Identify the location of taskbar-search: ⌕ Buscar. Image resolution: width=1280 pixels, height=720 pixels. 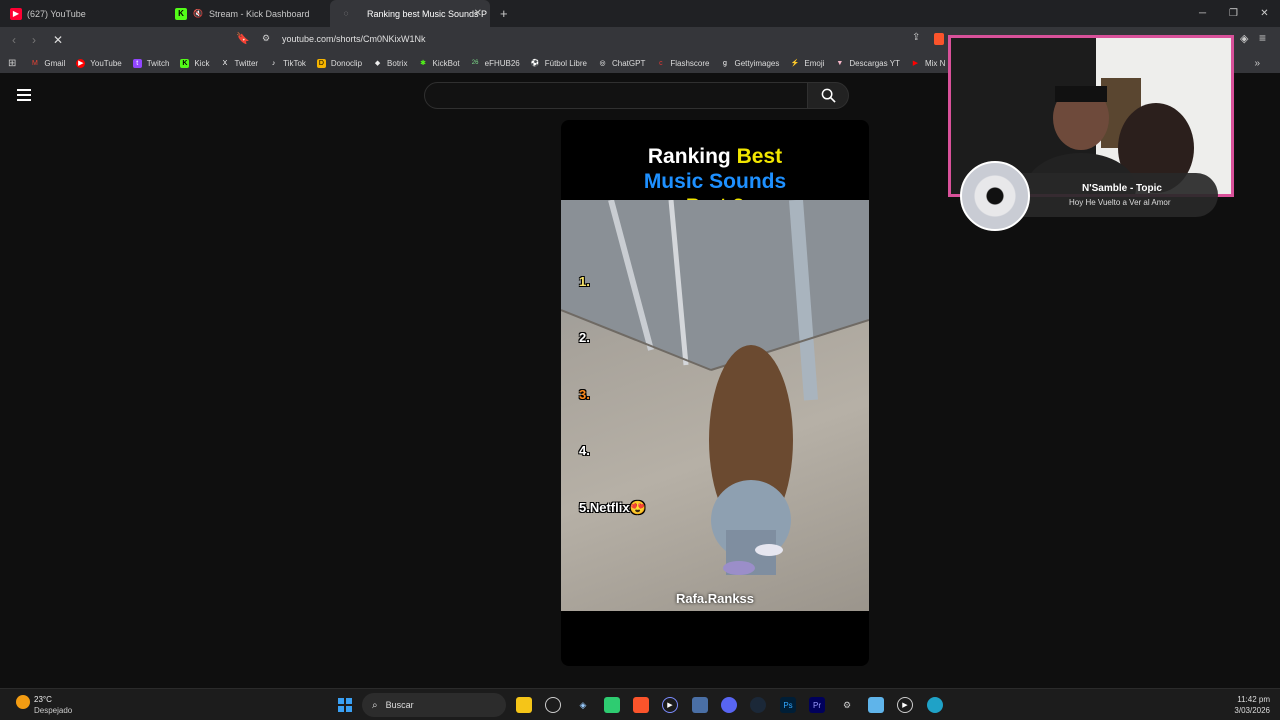
(434, 705).